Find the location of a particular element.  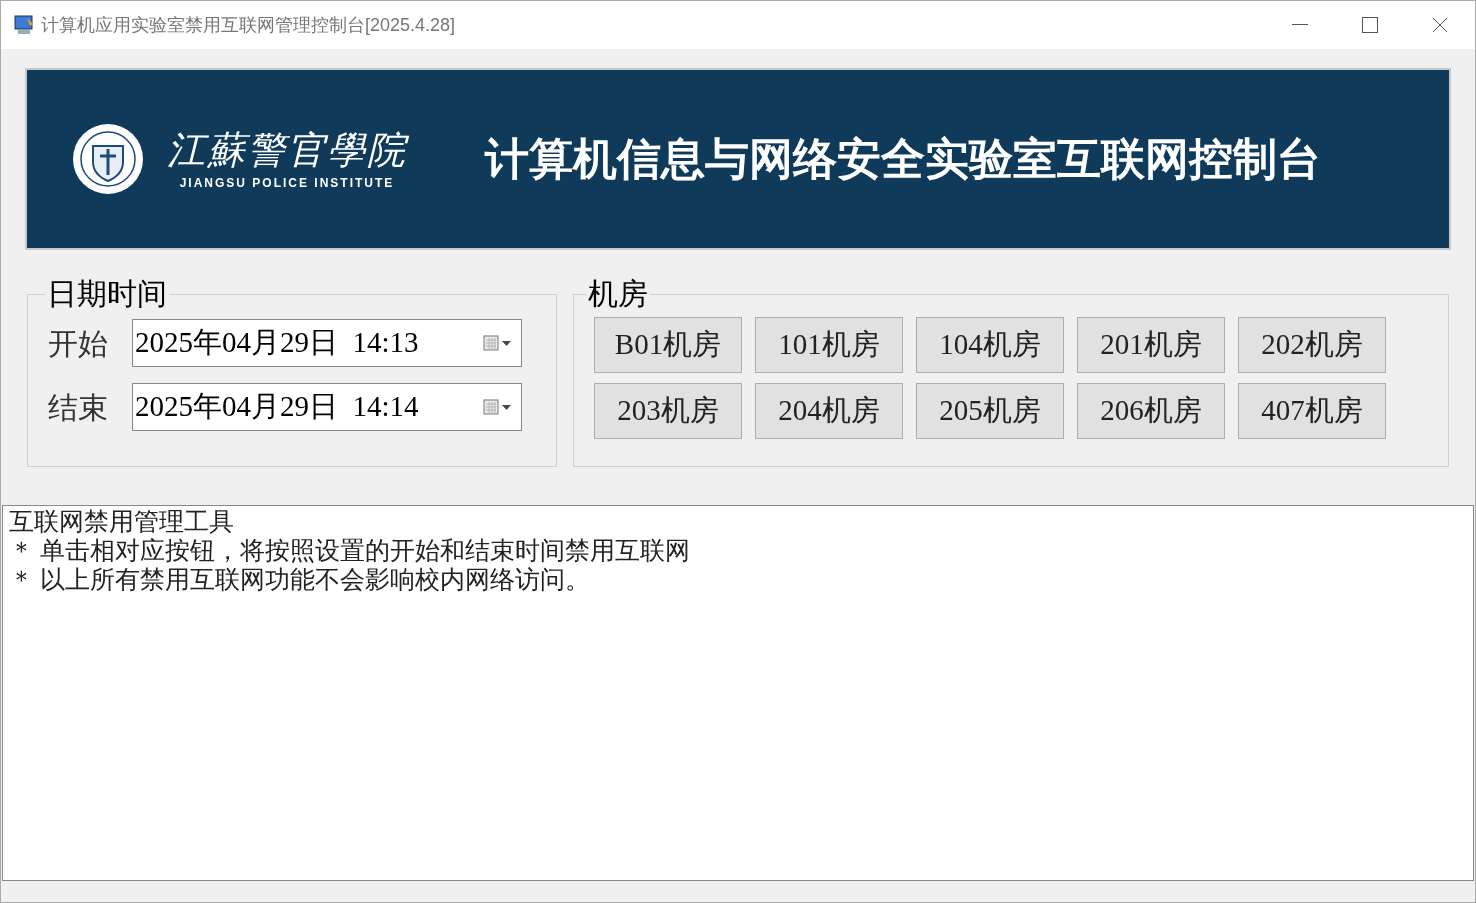

room-button: 201机房 is located at coordinates (1151, 345).